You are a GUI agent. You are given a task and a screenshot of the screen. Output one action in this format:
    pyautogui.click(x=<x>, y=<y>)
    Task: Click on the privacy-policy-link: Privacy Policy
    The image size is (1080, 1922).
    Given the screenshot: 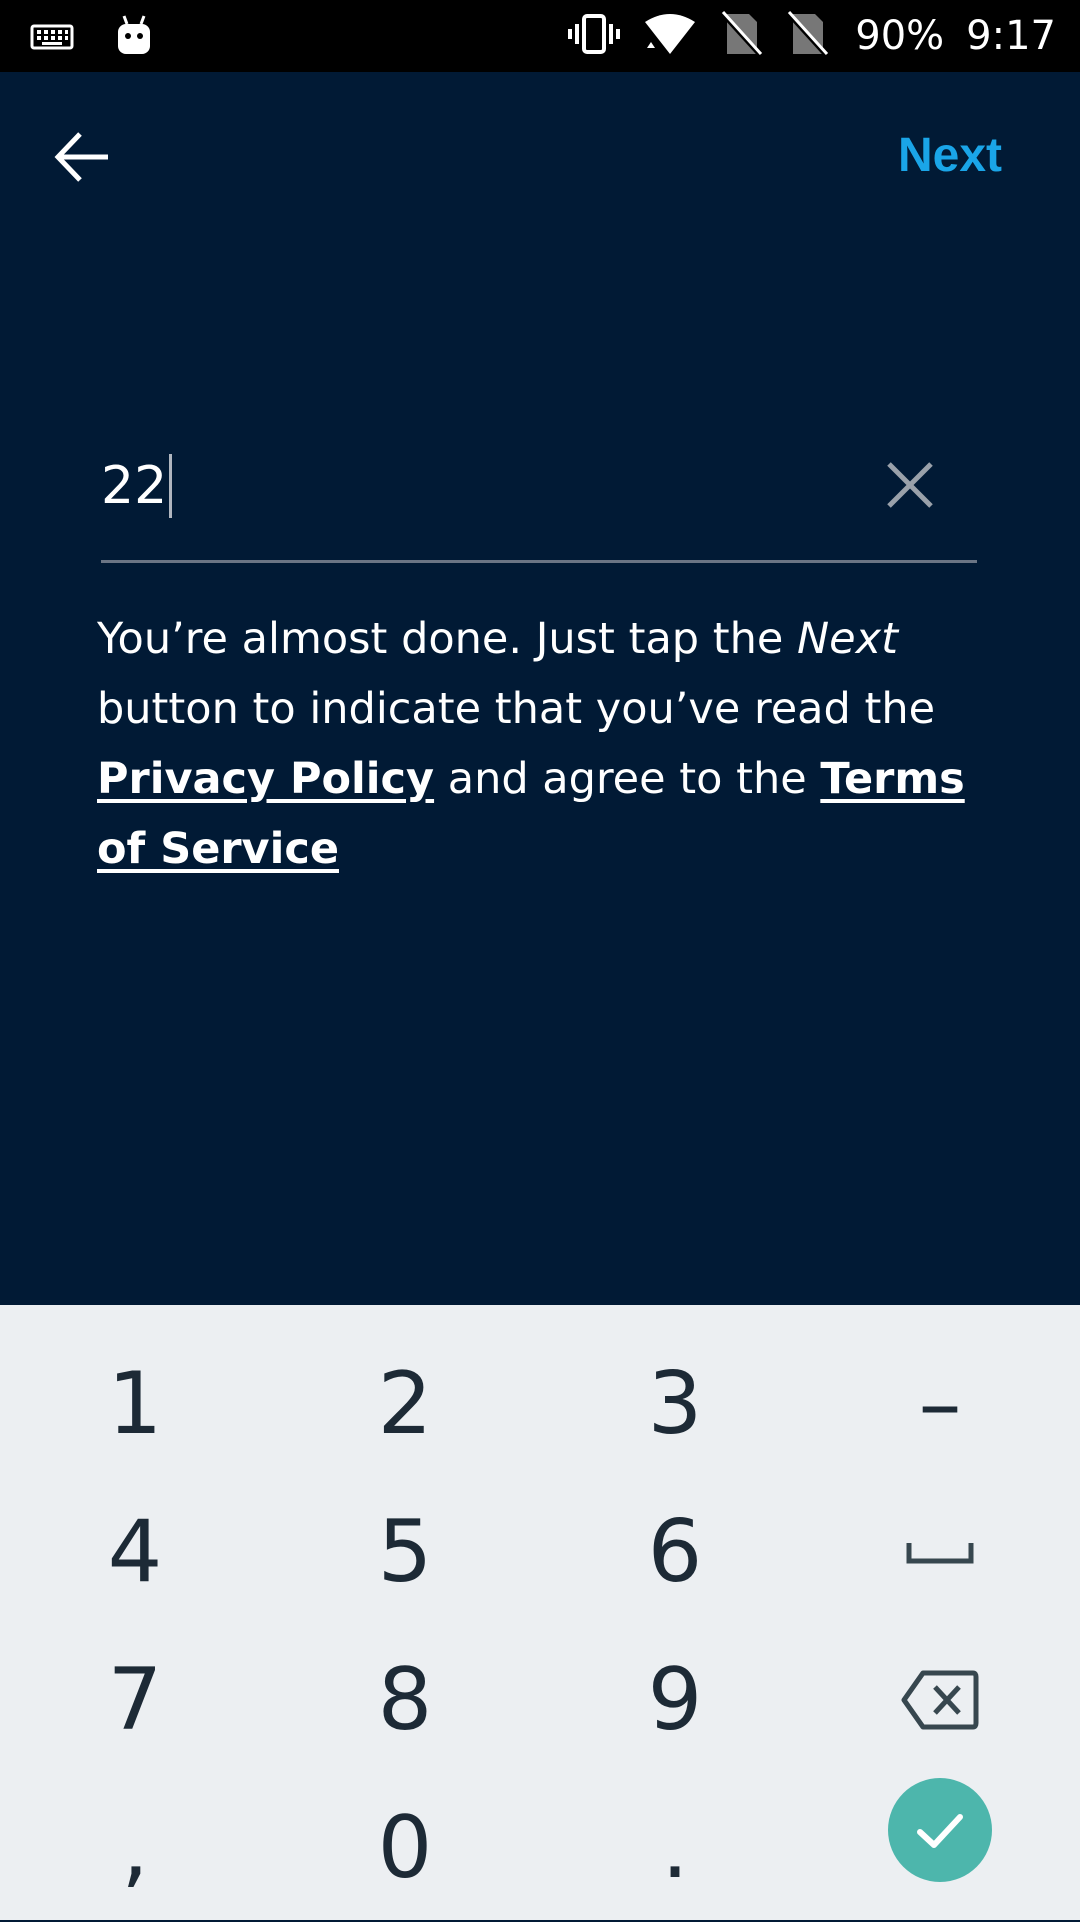 What is the action you would take?
    pyautogui.click(x=265, y=779)
    